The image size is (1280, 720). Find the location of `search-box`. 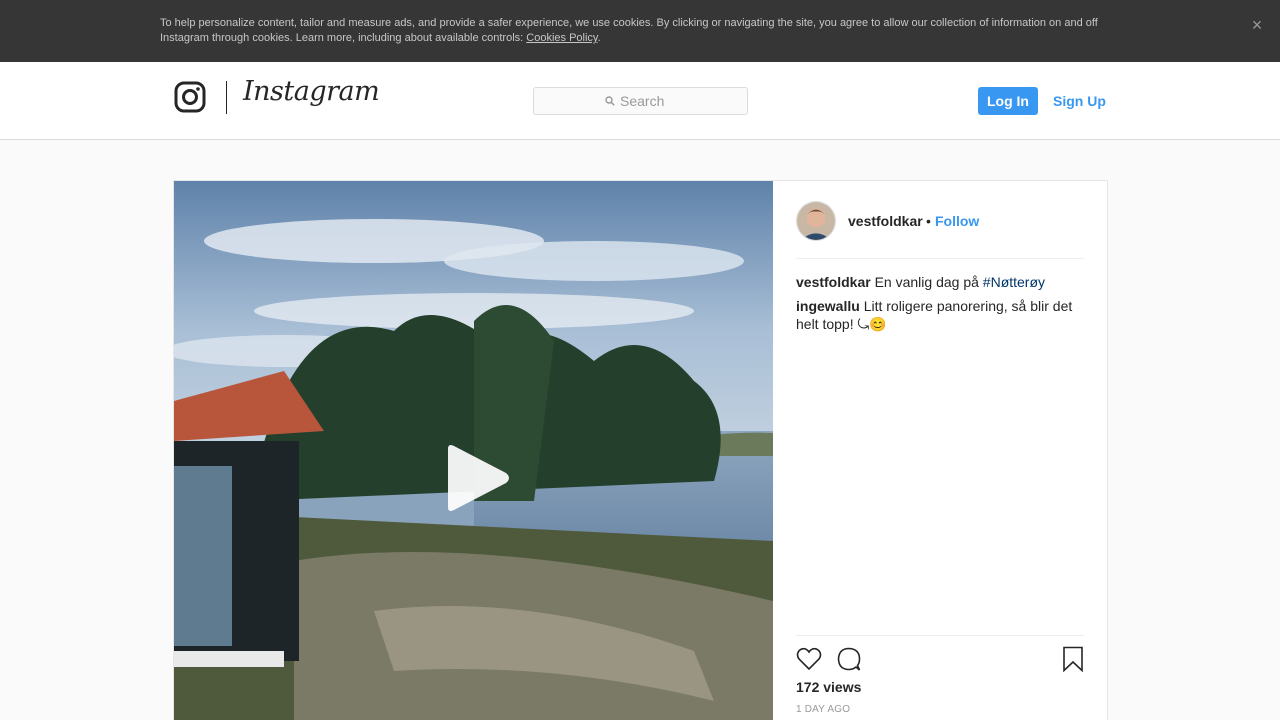

search-box is located at coordinates (640, 101).